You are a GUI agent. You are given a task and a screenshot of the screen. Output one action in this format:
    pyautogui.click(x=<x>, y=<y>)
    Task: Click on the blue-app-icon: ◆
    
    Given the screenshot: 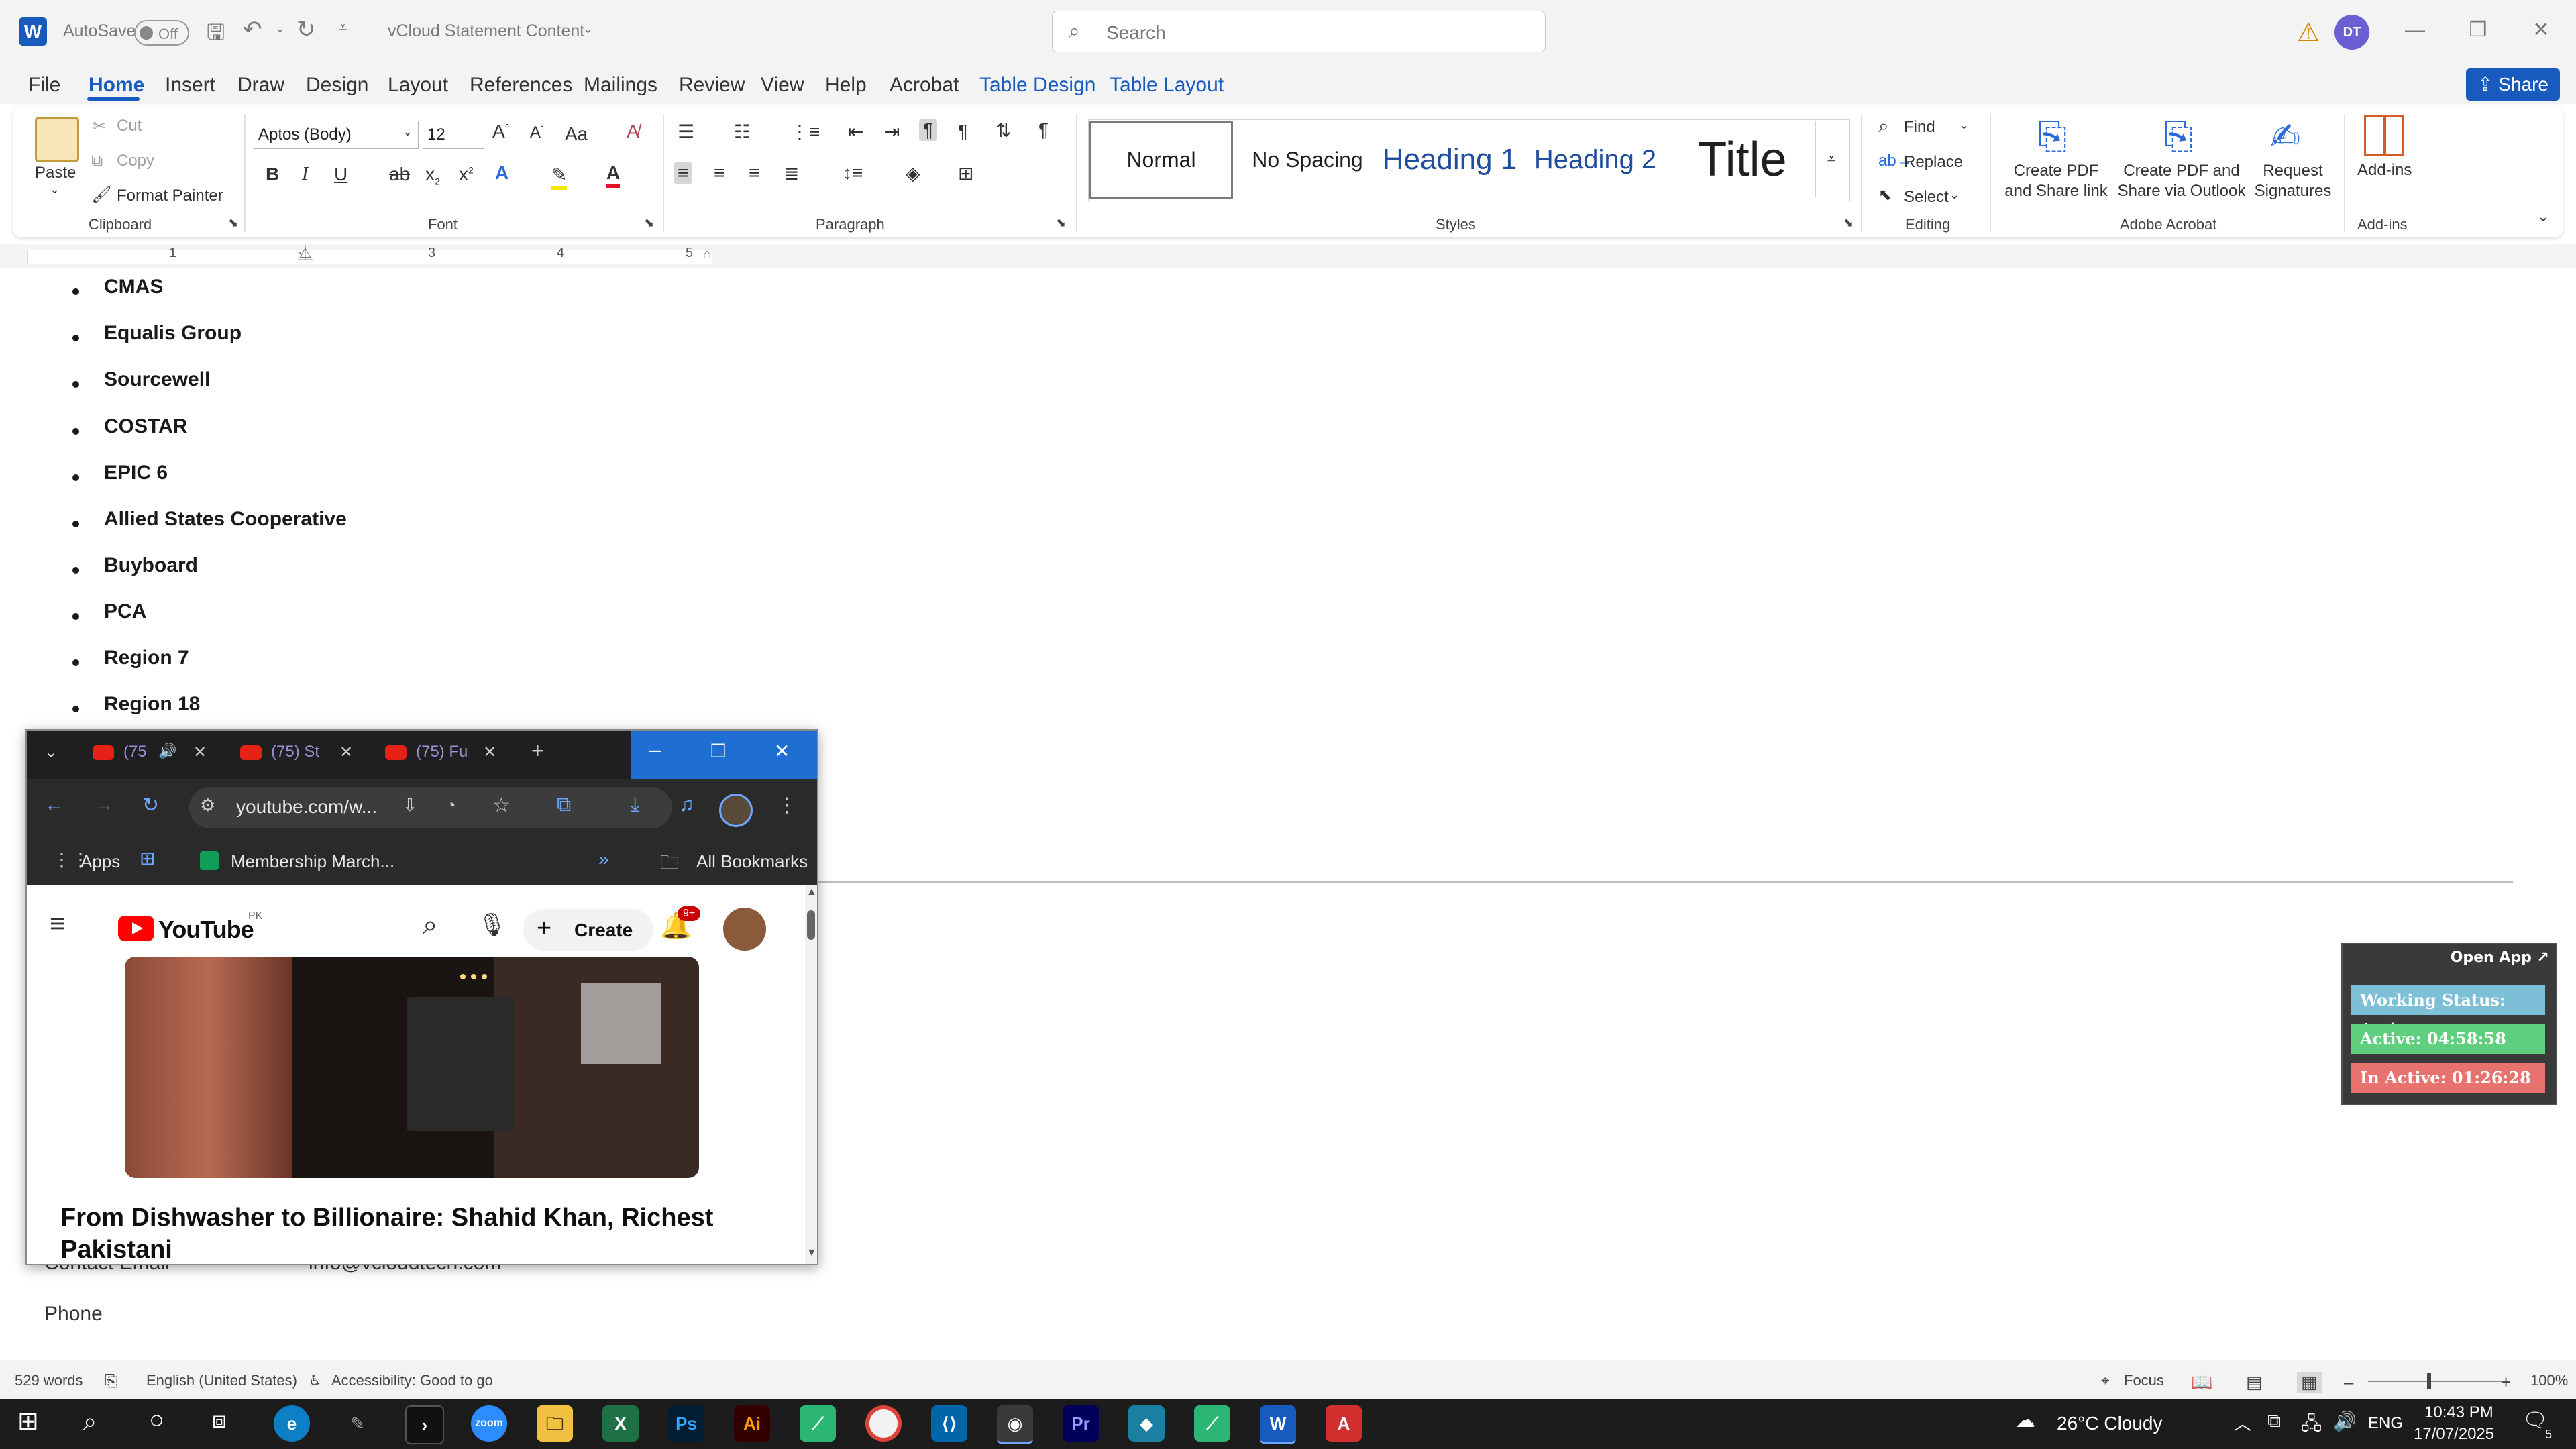 What is the action you would take?
    pyautogui.click(x=1146, y=1423)
    